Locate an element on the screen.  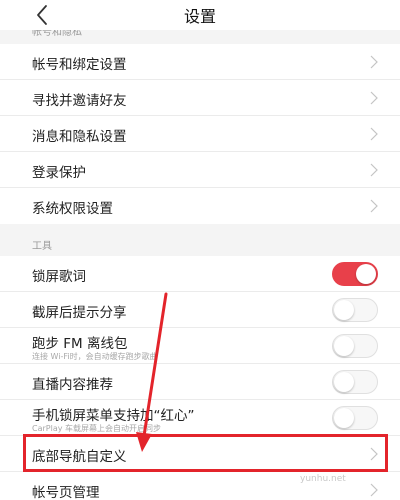
row-title: 帐号页管理 is located at coordinates (66, 492).